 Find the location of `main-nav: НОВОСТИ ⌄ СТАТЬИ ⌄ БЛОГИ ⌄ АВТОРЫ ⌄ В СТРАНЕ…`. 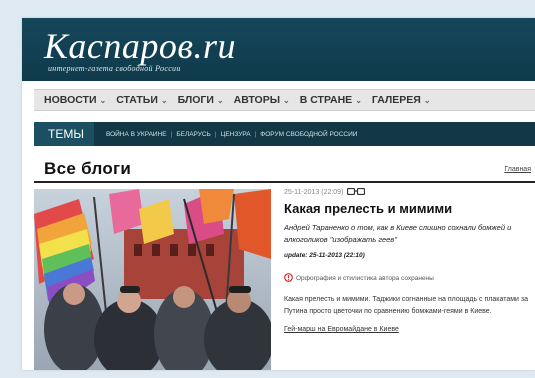

main-nav: НОВОСТИ ⌄ СТАТЬИ ⌄ БЛОГИ ⌄ АВТОРЫ ⌄ В СТРАНЕ… is located at coordinates (284, 100).